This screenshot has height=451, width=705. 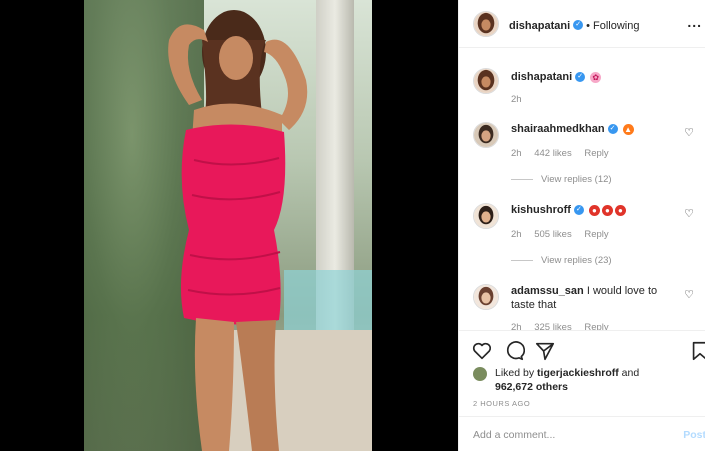 I want to click on comment-meta: 2h 325 likes Reply, so click(x=565, y=326).